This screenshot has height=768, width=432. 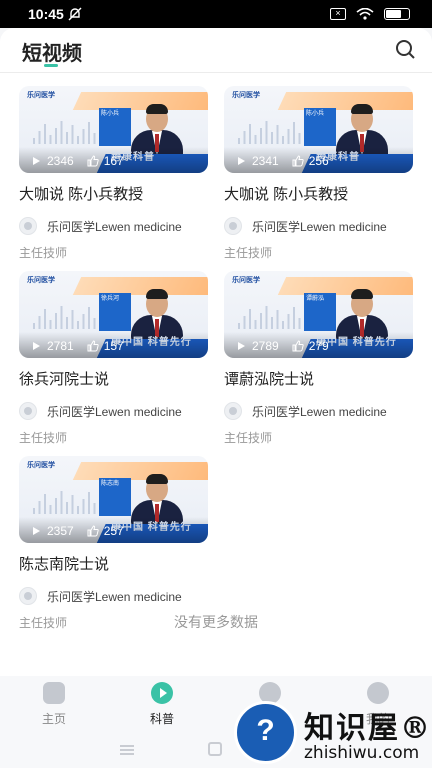 I want to click on video-card: 乐问医学 谭蔚泓 康中国 科普先行 2789 279 谭蔚泓院士说, so click(x=318, y=358).